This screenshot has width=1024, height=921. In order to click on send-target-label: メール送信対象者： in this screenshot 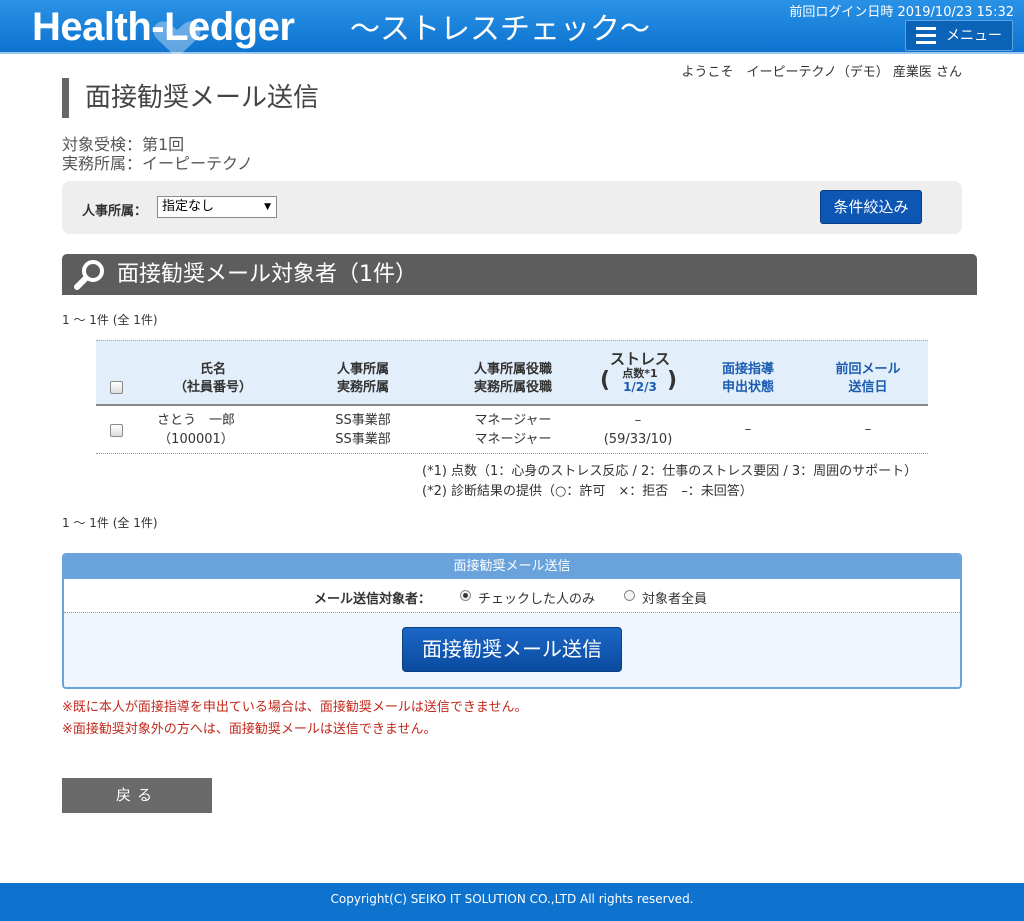, I will do `click(373, 599)`.